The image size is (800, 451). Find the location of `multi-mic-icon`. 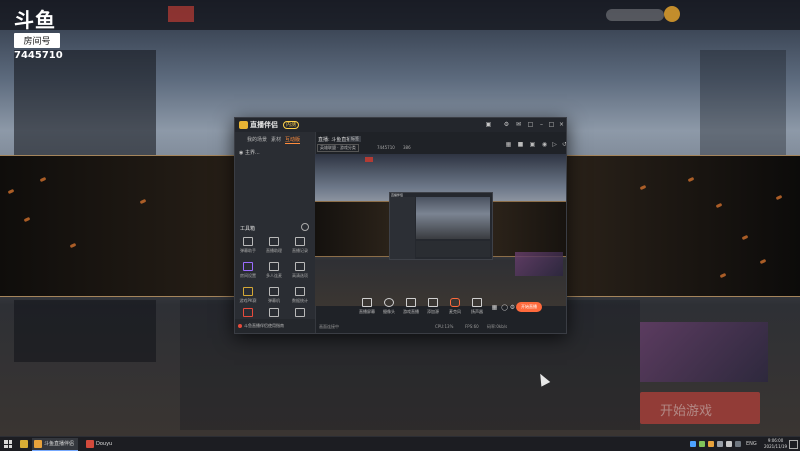

multi-mic-icon is located at coordinates (274, 266).